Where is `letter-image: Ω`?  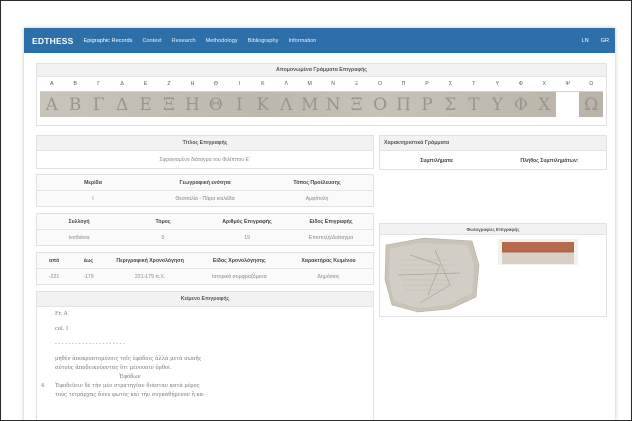
letter-image: Ω is located at coordinates (590, 104).